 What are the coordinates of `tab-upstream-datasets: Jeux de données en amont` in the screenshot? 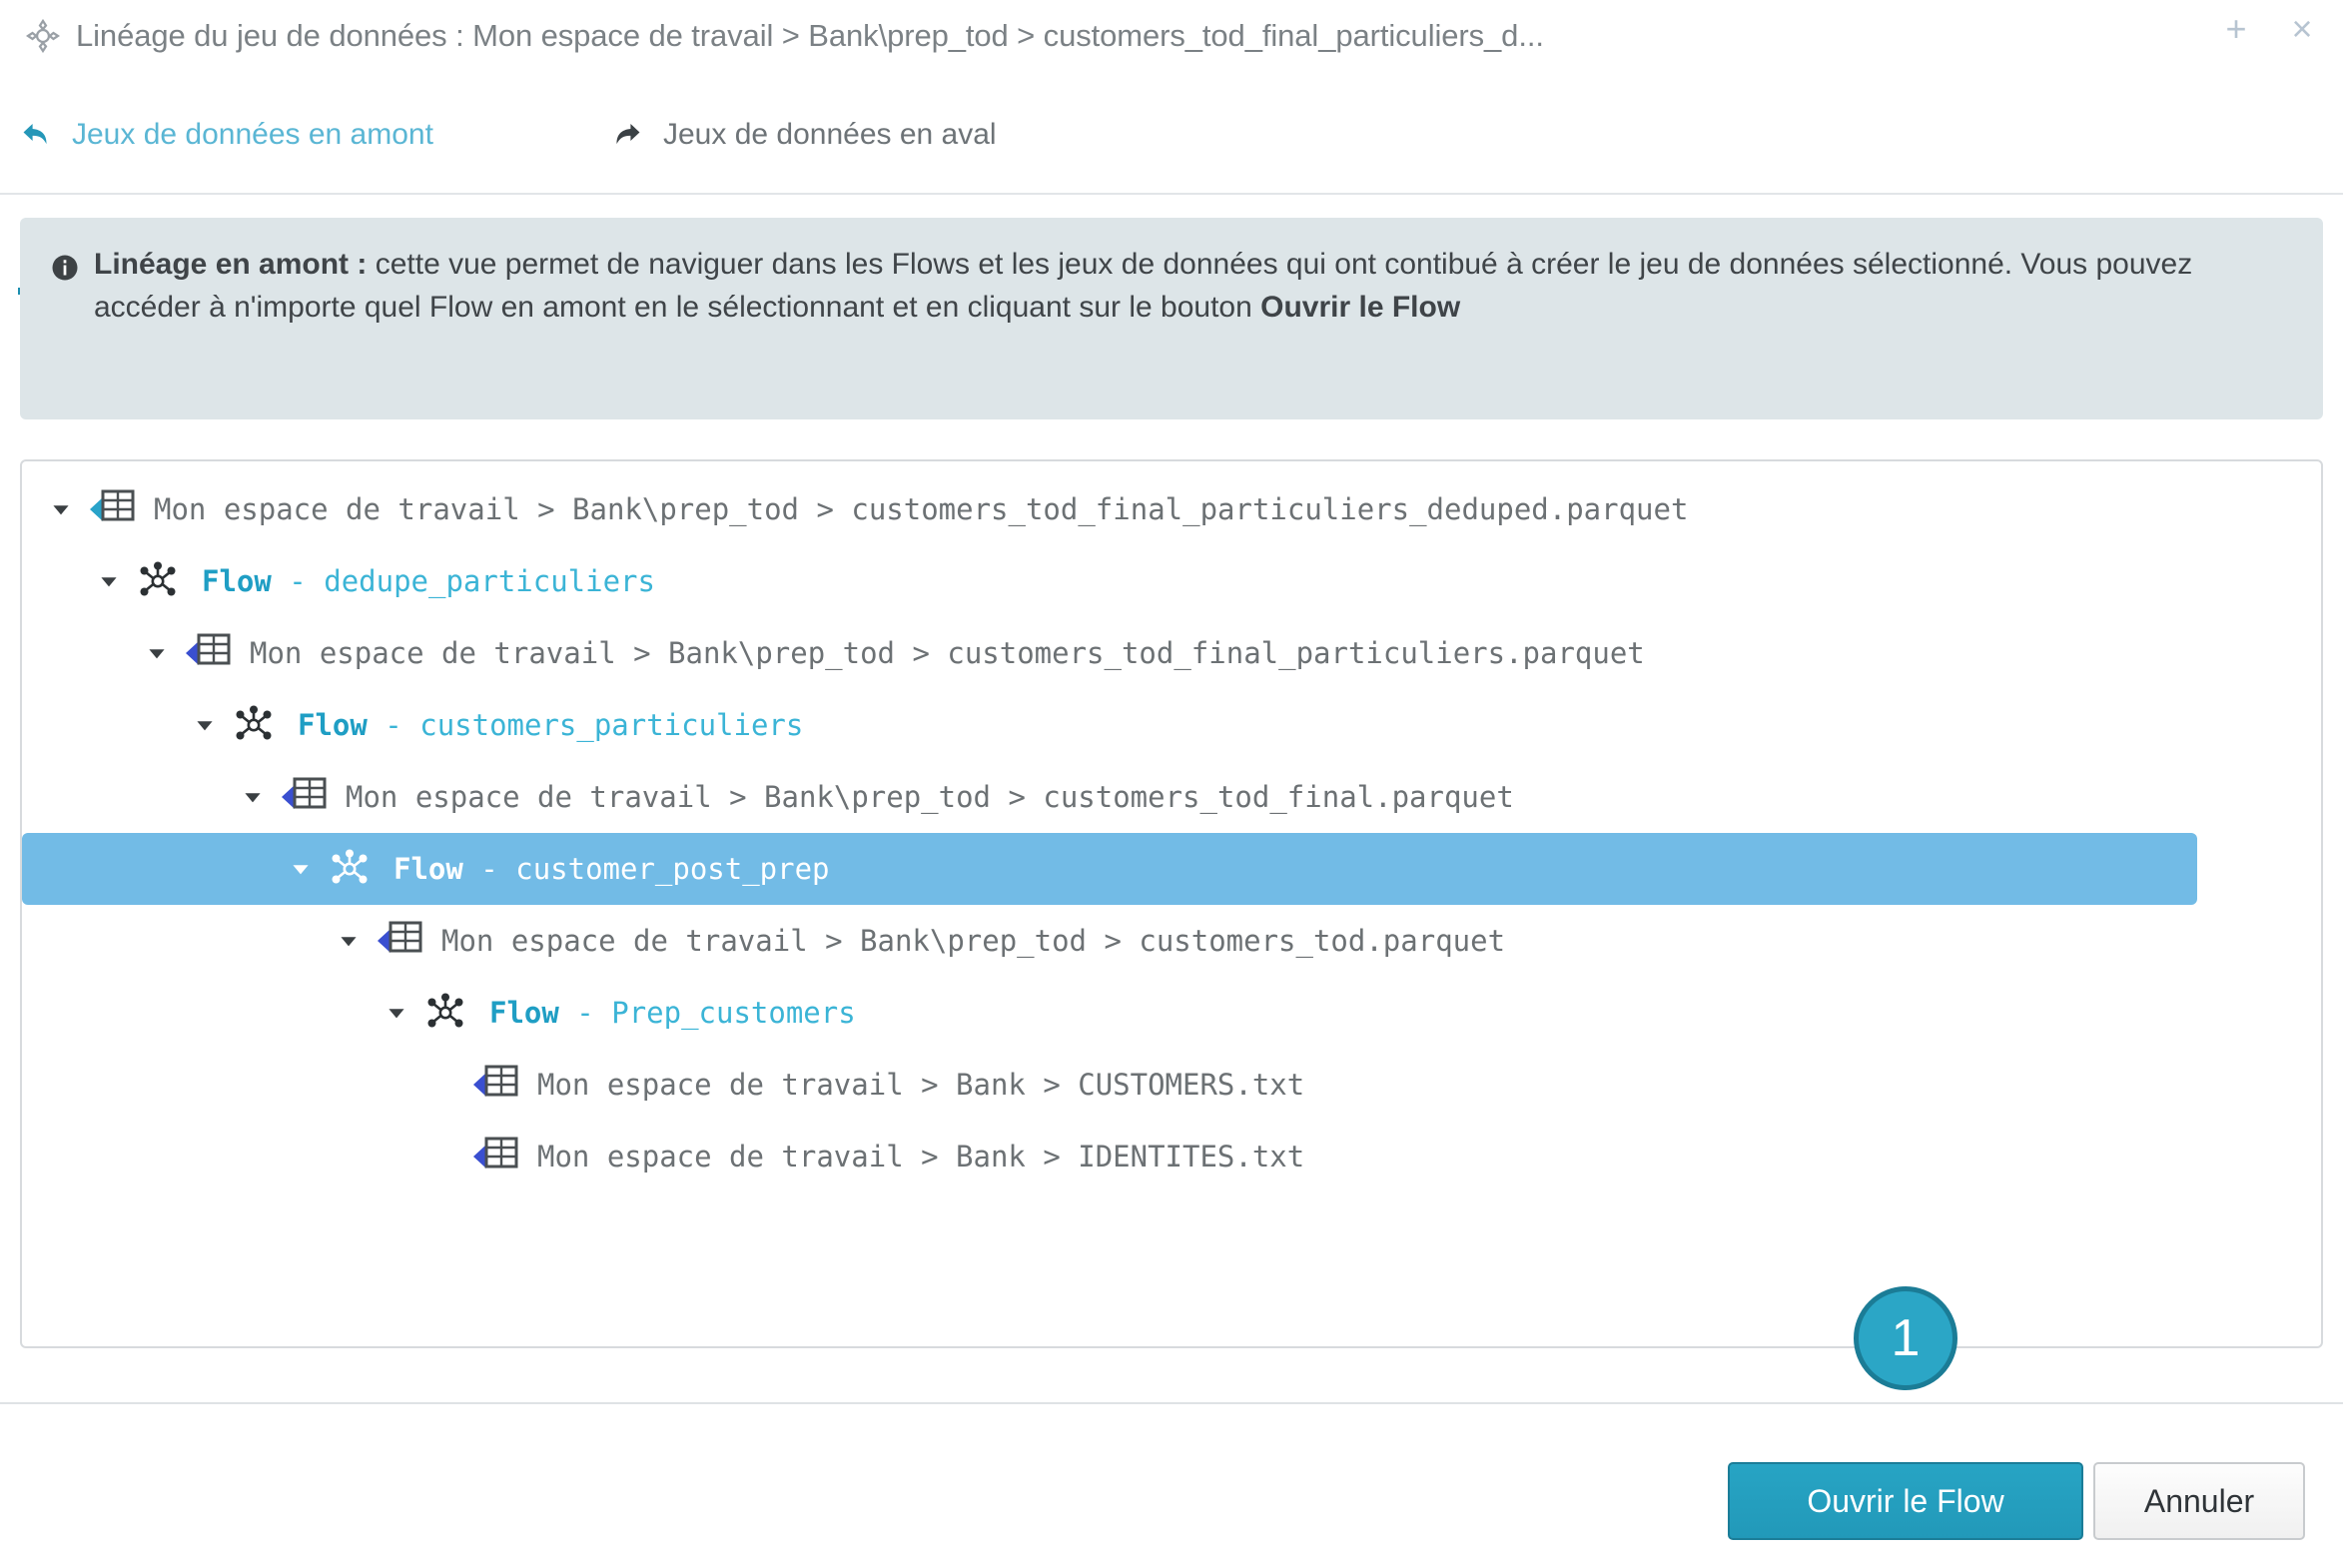 It's located at (225, 152).